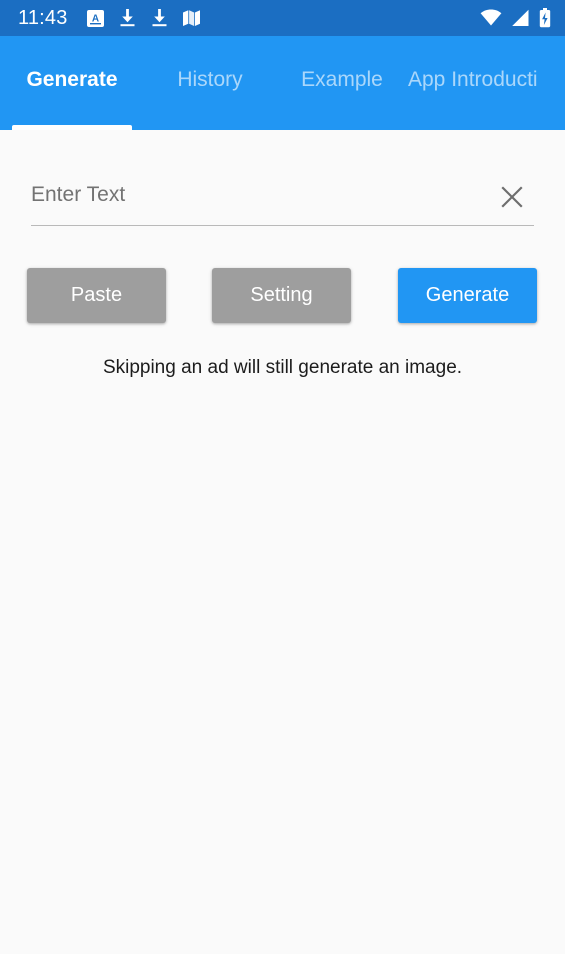 This screenshot has width=565, height=954. What do you see at coordinates (263, 197) in the screenshot?
I see `search-input: Enter Text` at bounding box center [263, 197].